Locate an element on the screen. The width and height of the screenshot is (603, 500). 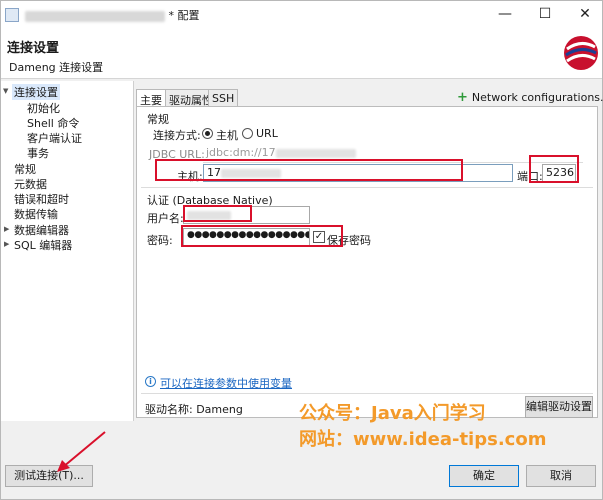
section-separator is located at coordinates (367, 187).